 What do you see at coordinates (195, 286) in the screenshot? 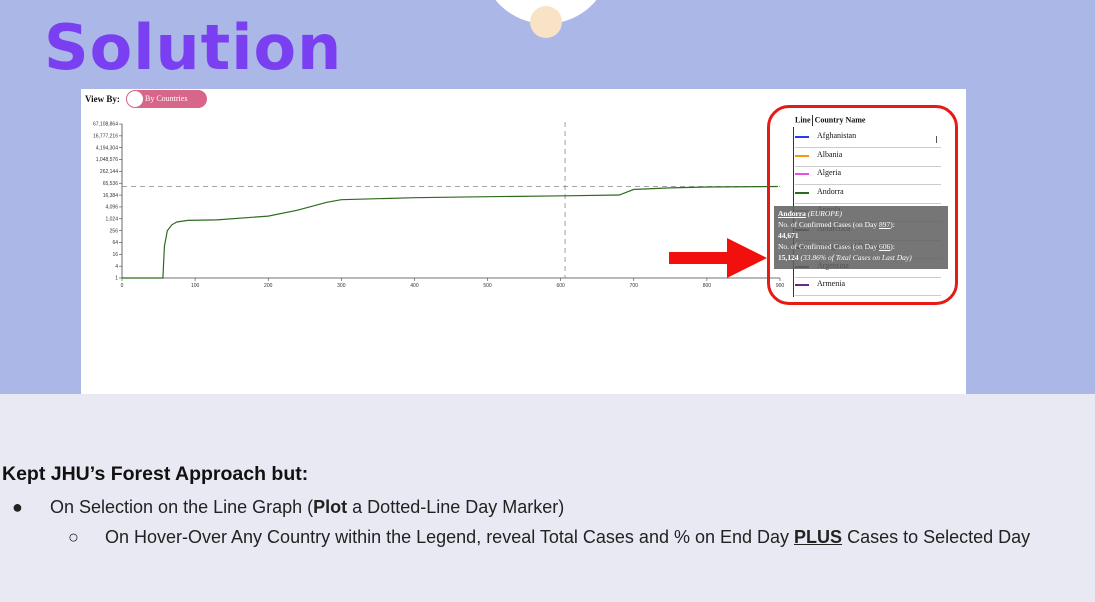
I see `x-tick-label: 100` at bounding box center [195, 286].